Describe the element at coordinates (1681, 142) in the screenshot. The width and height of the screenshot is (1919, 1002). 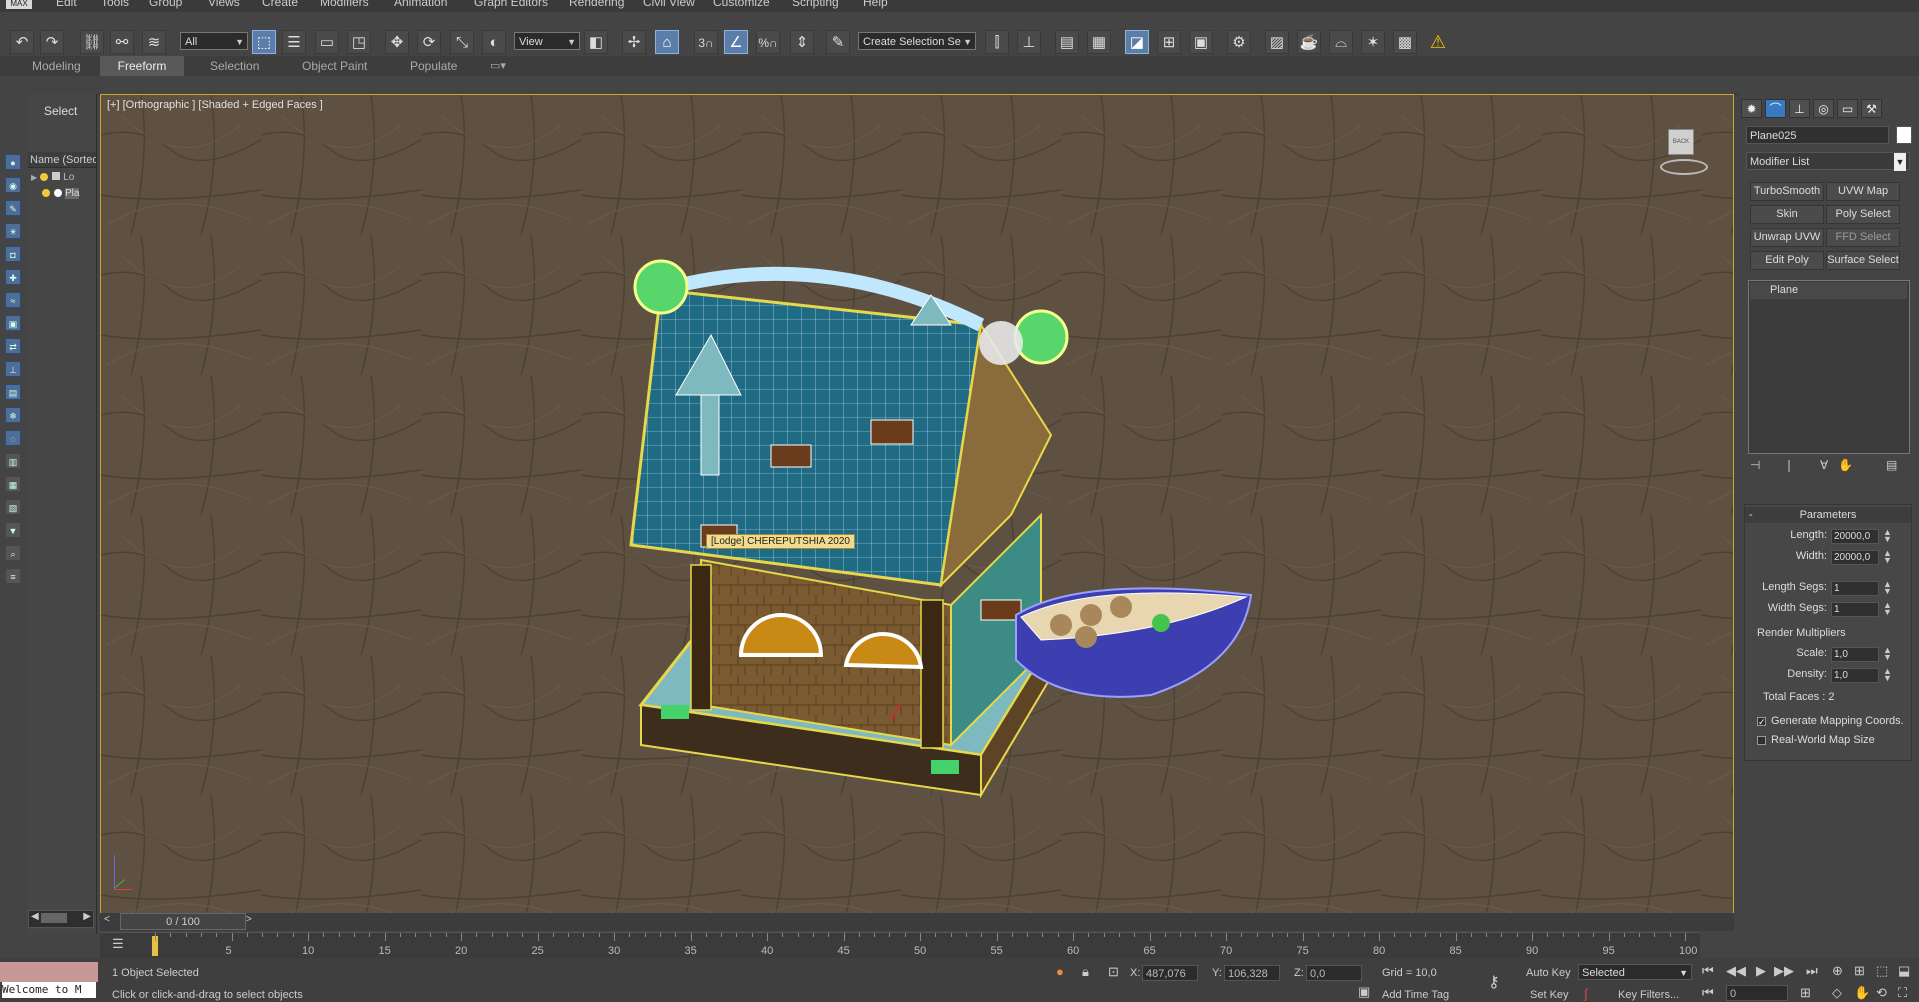
I see `viewcube-face: BACK` at that location.